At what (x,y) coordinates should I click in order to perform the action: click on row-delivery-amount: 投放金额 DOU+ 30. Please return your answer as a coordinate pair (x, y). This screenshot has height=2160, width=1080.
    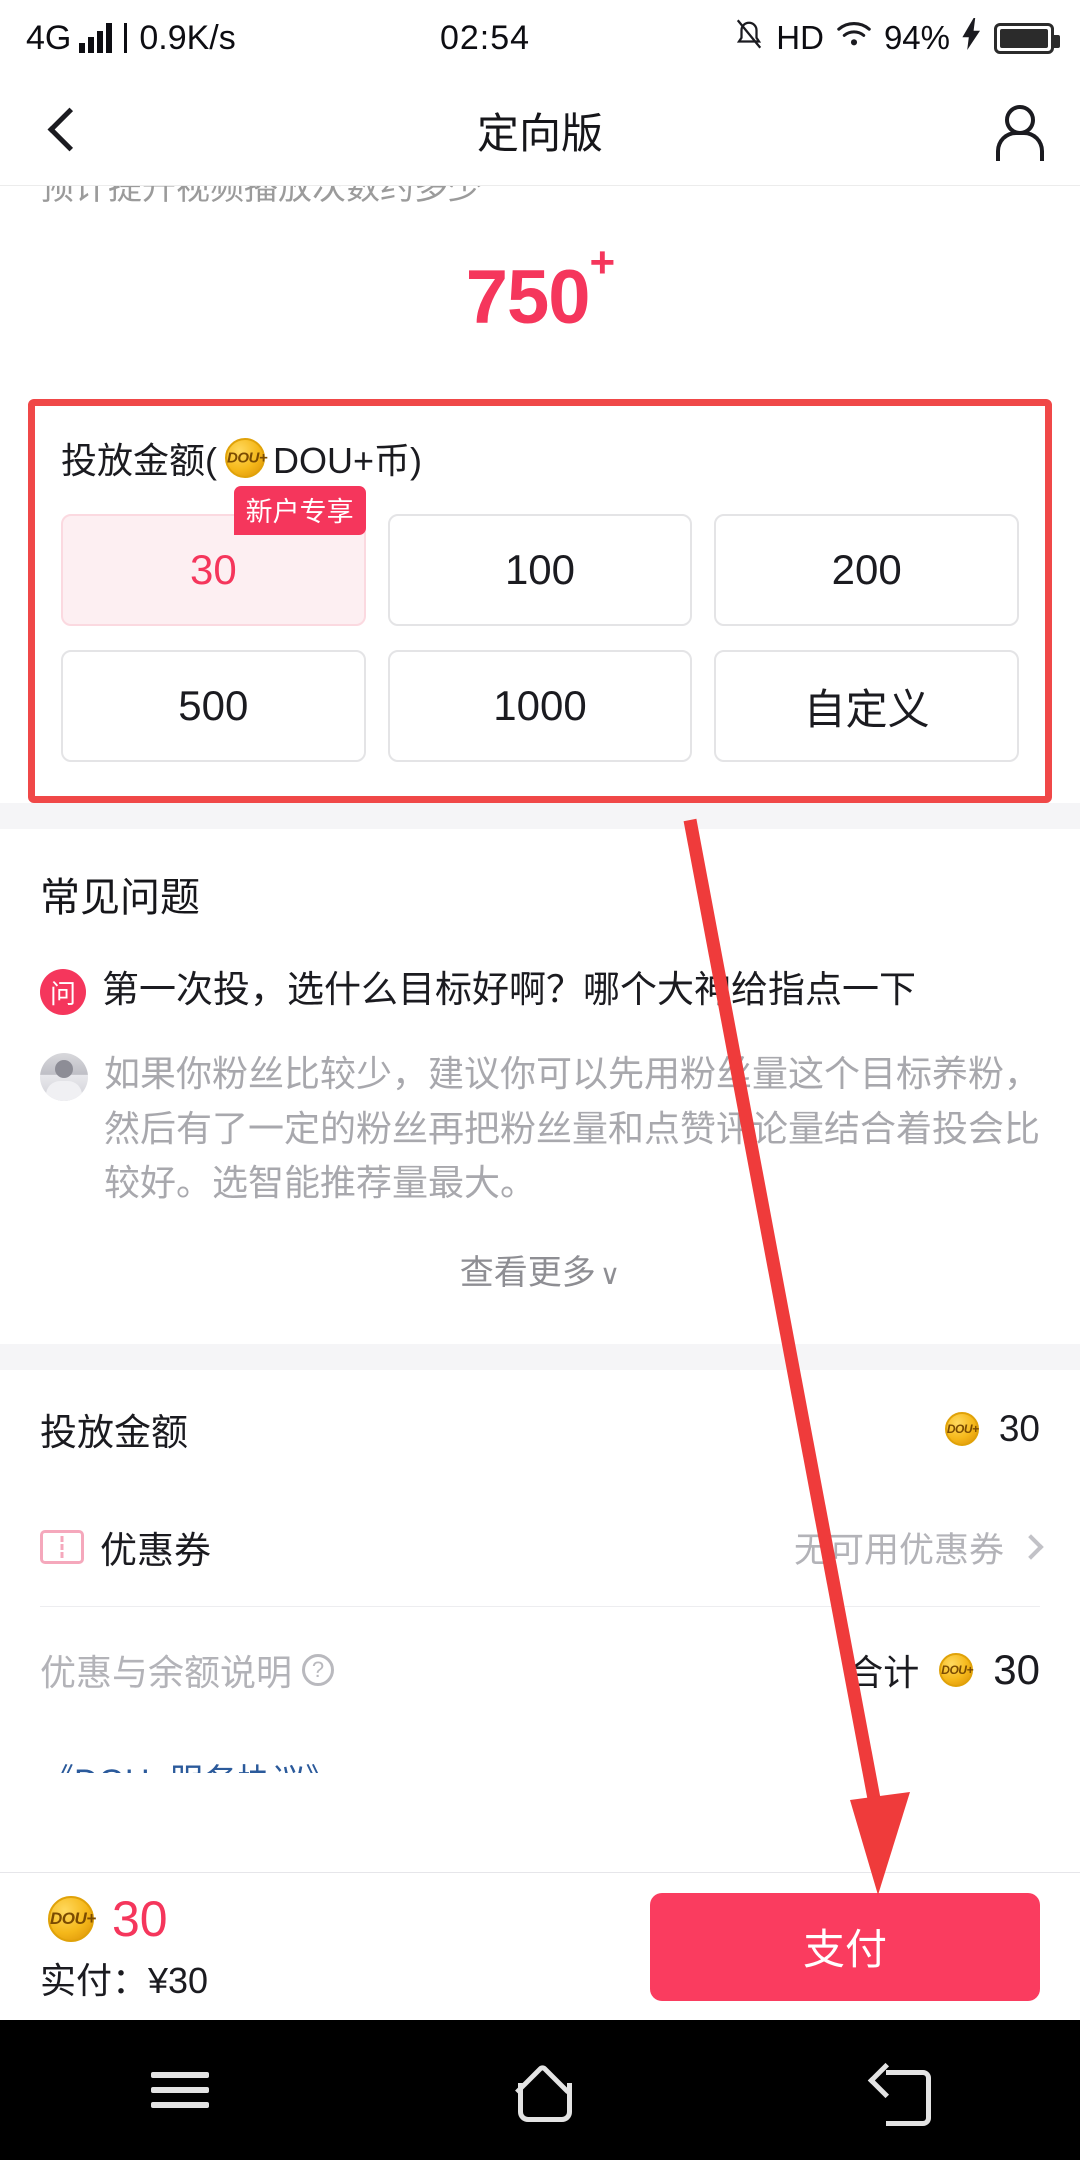
    Looking at the image, I should click on (540, 1429).